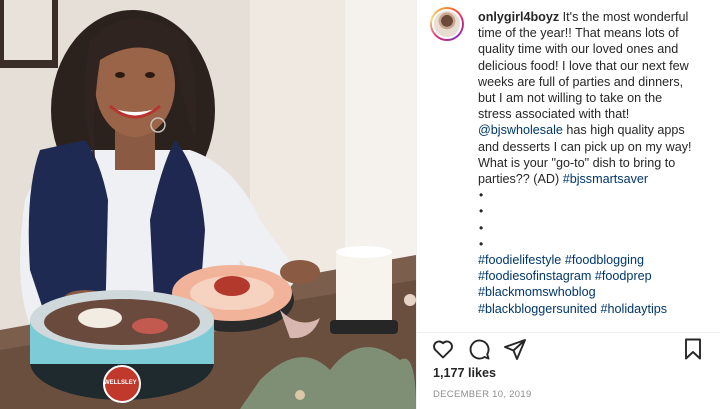  I want to click on hashtag-link: #foodprep, so click(623, 276).